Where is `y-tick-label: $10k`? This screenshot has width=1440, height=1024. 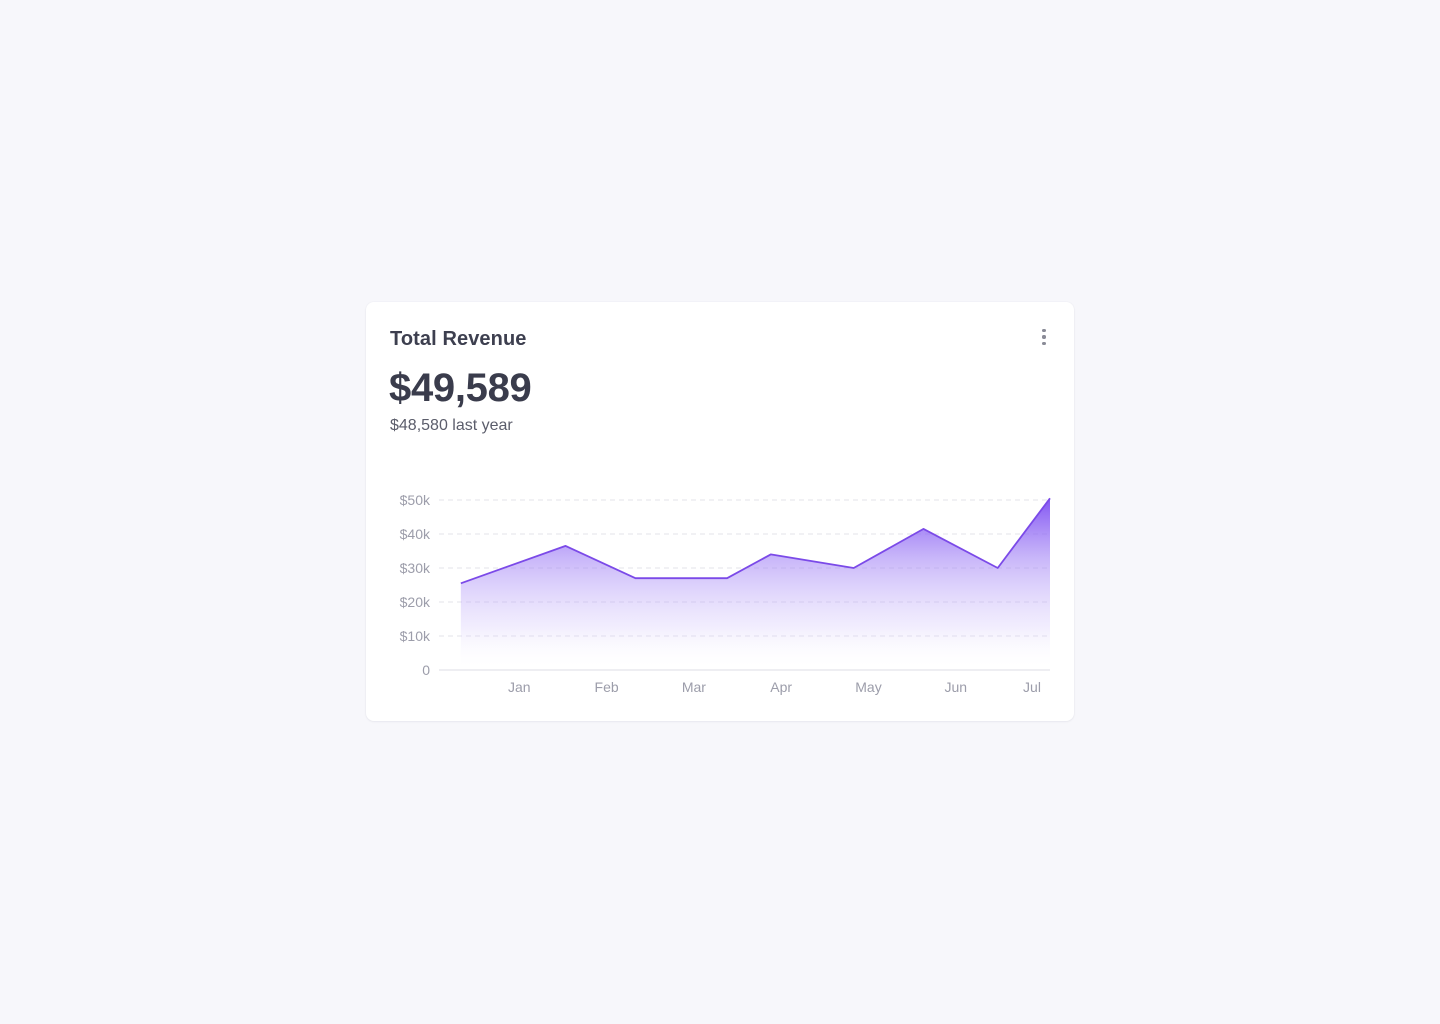
y-tick-label: $10k is located at coordinates (415, 636).